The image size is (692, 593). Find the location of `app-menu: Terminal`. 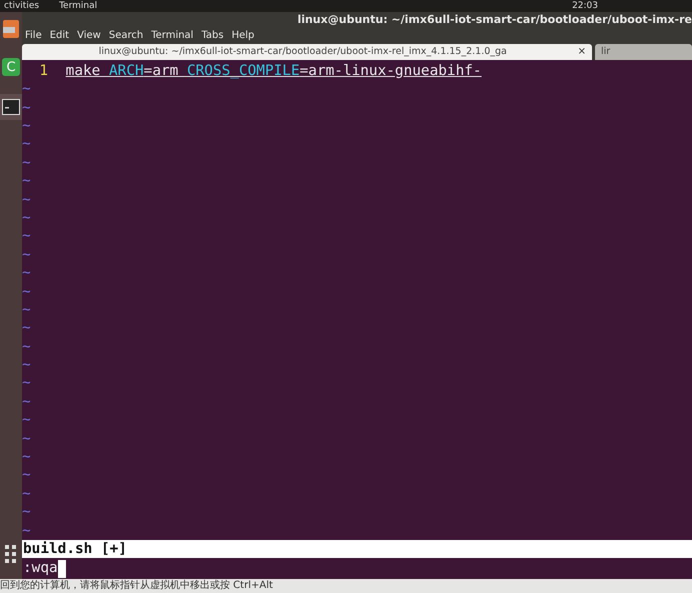

app-menu: Terminal is located at coordinates (78, 6).